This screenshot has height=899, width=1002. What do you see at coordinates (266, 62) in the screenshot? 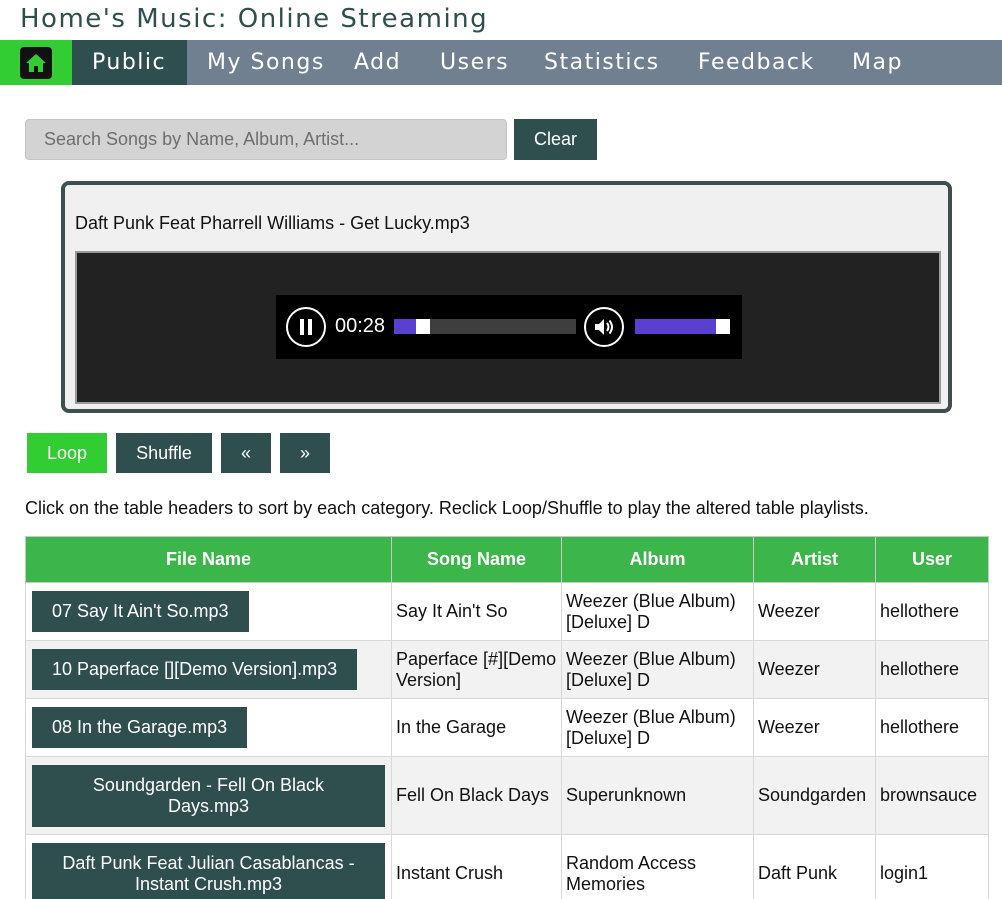
I see `nav-item-my-songs: My Songs` at bounding box center [266, 62].